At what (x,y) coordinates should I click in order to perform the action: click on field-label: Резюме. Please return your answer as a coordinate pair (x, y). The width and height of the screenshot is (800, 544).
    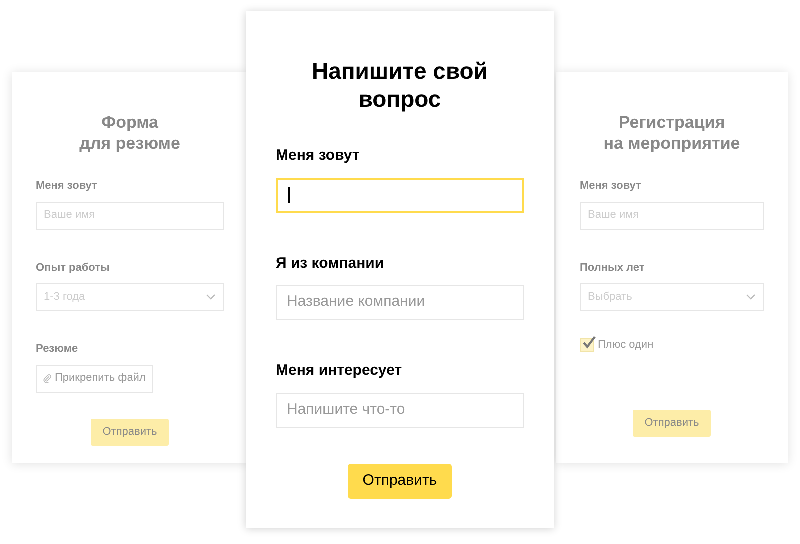
    Looking at the image, I should click on (58, 349).